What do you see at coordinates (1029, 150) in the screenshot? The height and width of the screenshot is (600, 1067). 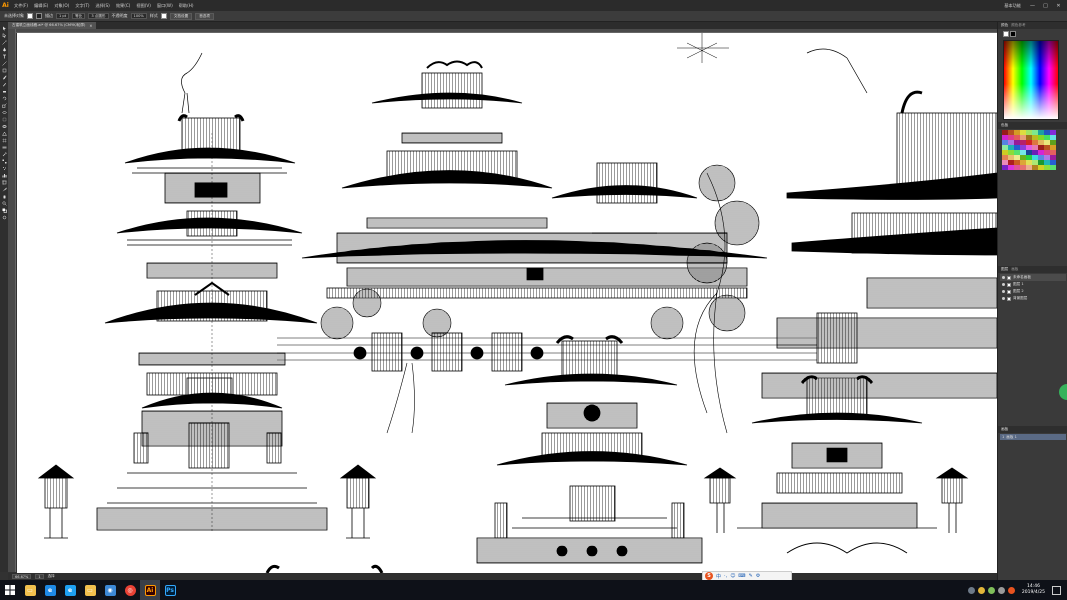 I see `swatch-grid` at bounding box center [1029, 150].